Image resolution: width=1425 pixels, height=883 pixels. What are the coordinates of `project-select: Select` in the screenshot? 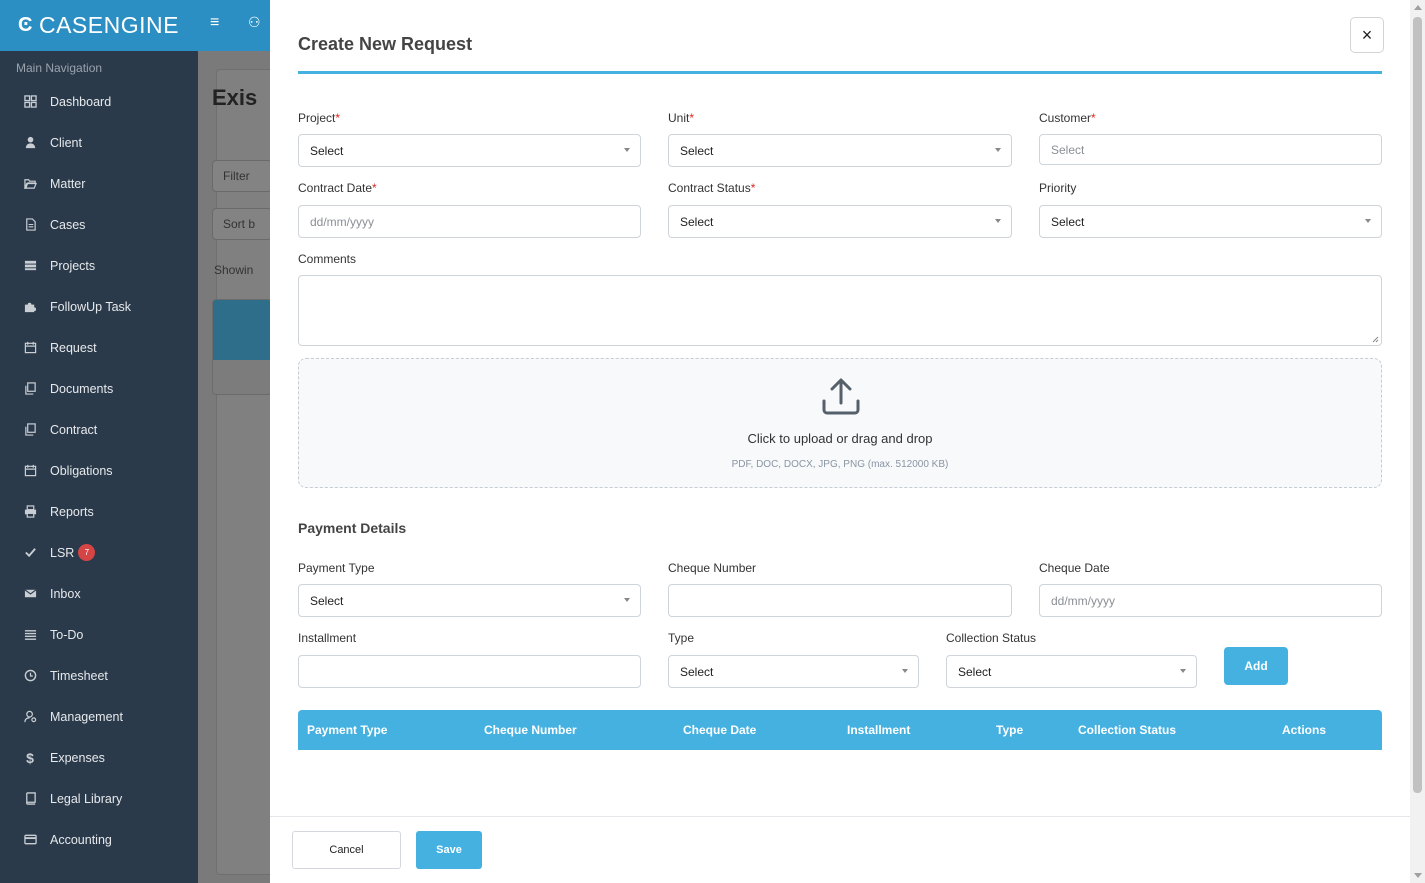 It's located at (469, 150).